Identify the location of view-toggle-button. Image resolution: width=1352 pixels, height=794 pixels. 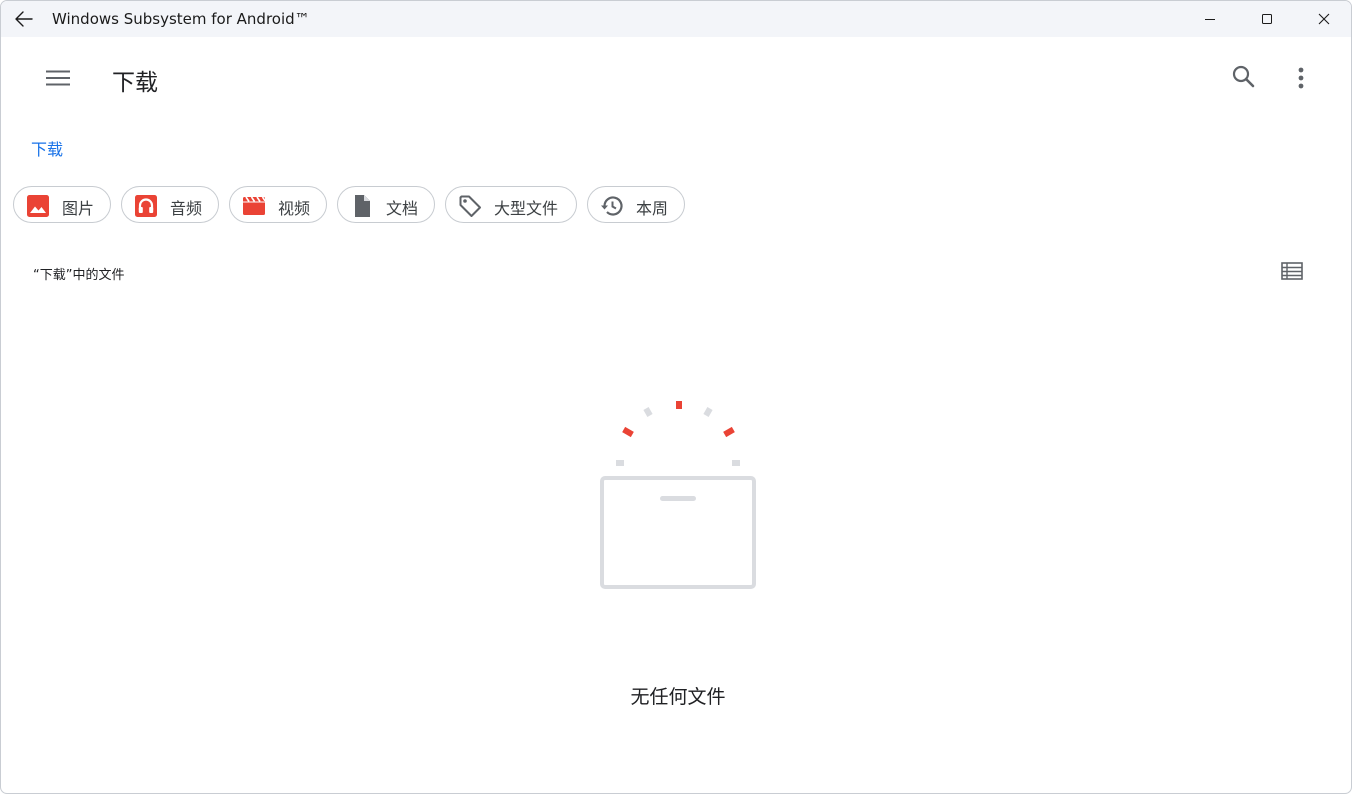
(1292, 272).